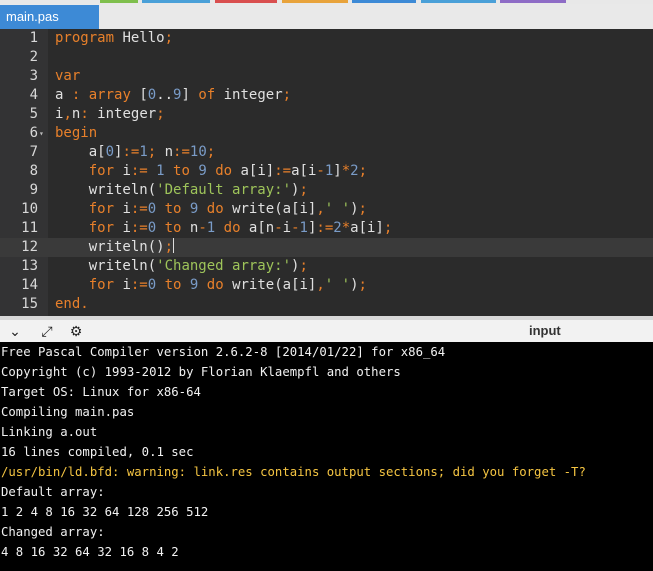 This screenshot has height=571, width=653. What do you see at coordinates (97, 452) in the screenshot?
I see `console-line: 16 lines compiled, 0.1 sec` at bounding box center [97, 452].